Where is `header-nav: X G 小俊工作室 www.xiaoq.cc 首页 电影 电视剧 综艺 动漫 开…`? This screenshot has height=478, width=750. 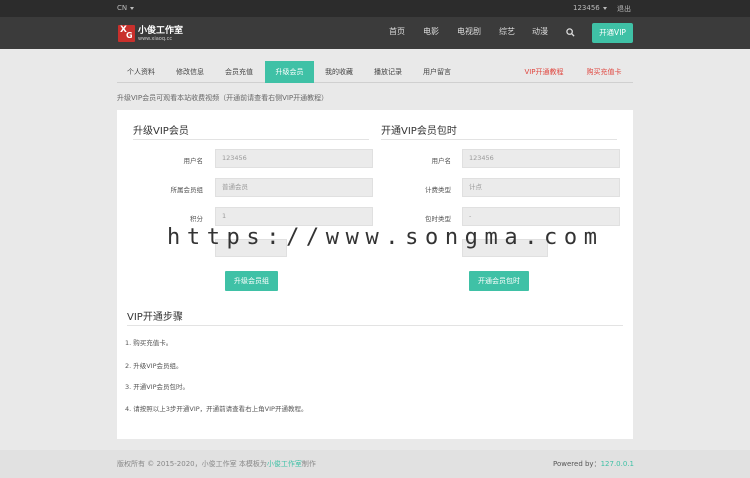 header-nav: X G 小俊工作室 www.xiaoq.cc 首页 电影 电视剧 综艺 动漫 开… is located at coordinates (375, 33).